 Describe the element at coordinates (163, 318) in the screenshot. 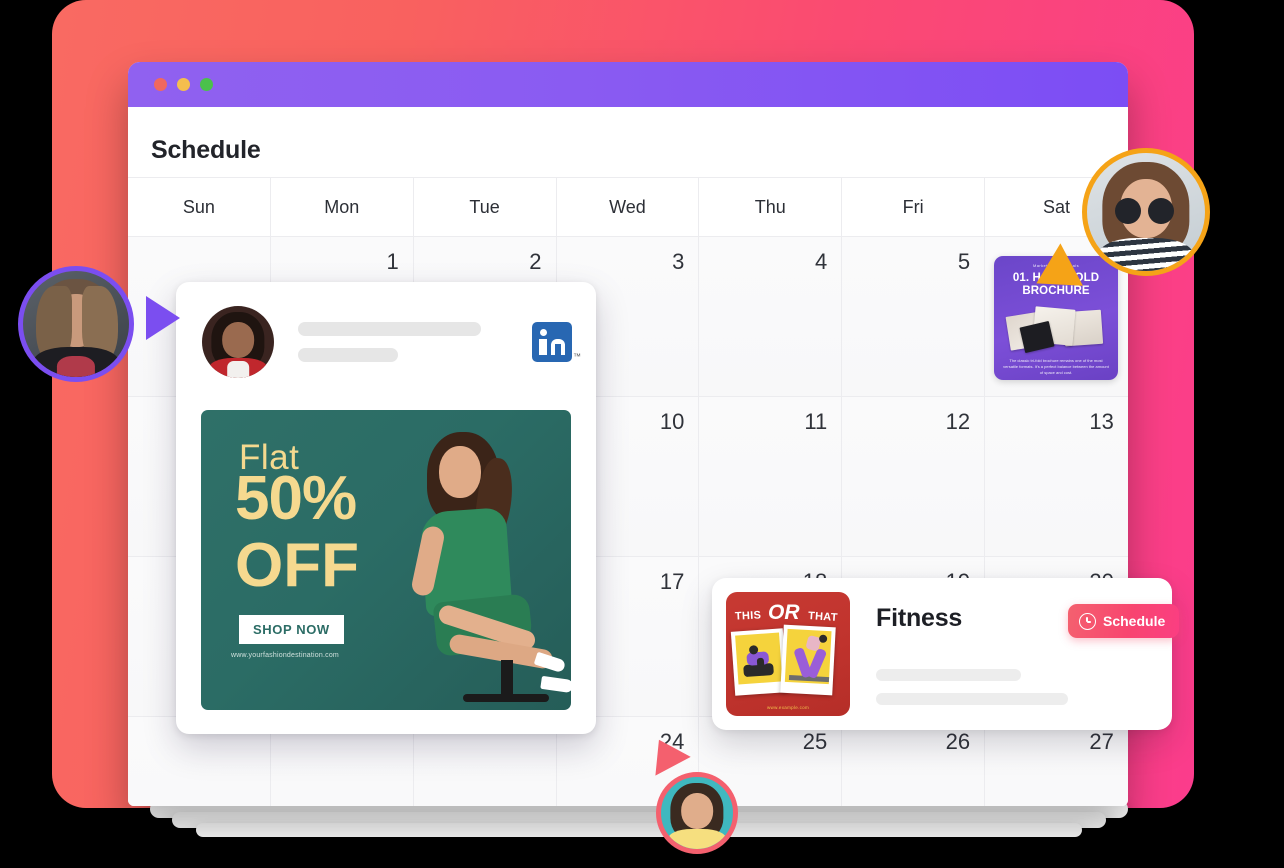

I see `cursor-pointer-icon` at that location.